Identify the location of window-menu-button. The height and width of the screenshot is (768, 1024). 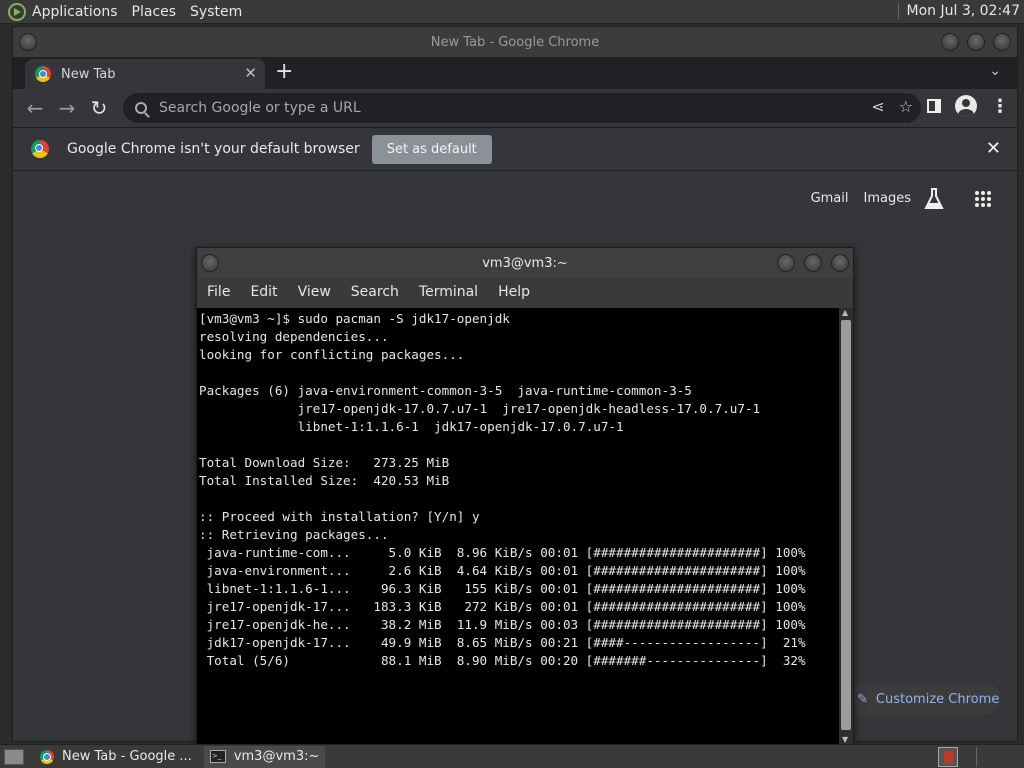
(28, 42).